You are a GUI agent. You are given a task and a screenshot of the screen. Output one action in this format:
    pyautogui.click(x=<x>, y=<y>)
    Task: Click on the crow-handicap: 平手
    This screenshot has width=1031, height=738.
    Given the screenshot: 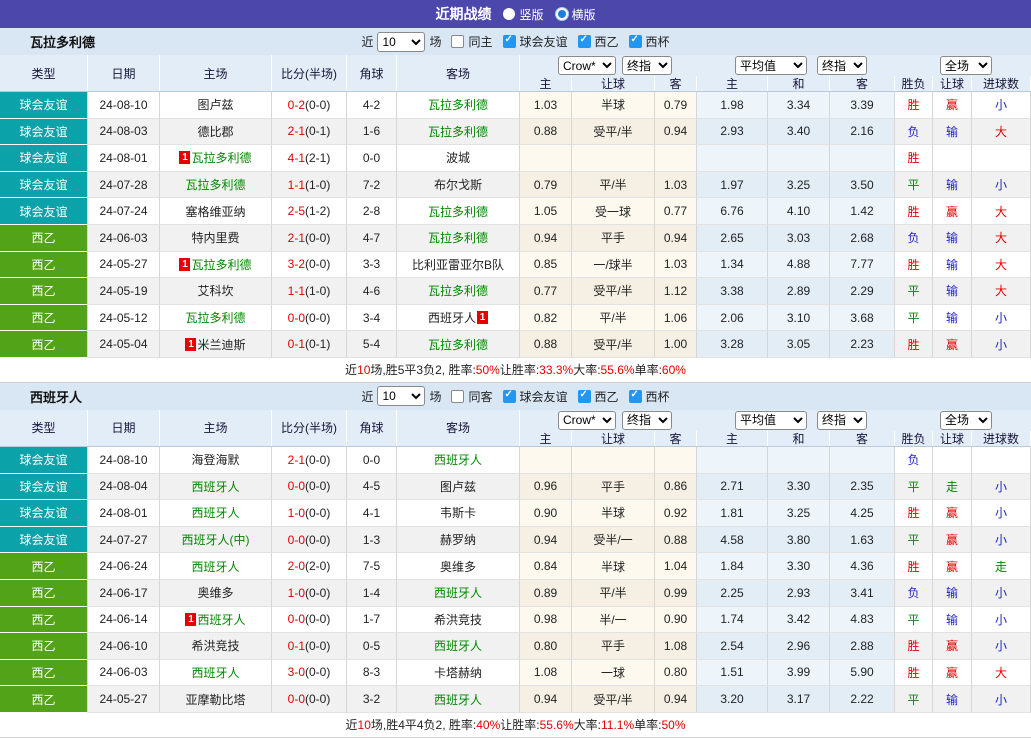 What is the action you would take?
    pyautogui.click(x=612, y=646)
    